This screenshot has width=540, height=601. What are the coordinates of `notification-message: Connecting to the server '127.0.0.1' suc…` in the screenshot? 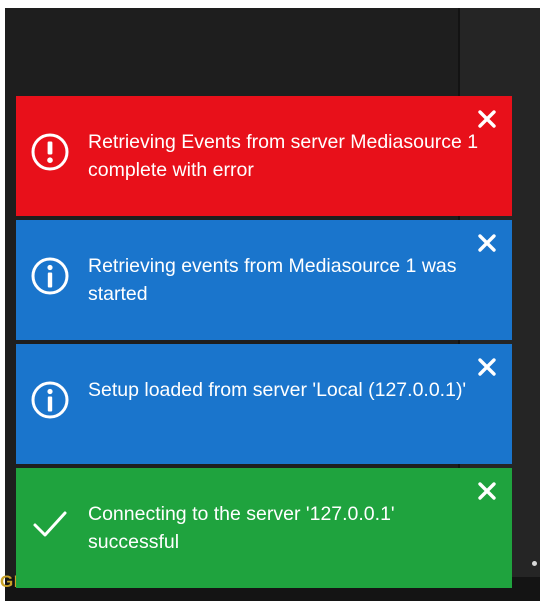 It's located at (241, 528).